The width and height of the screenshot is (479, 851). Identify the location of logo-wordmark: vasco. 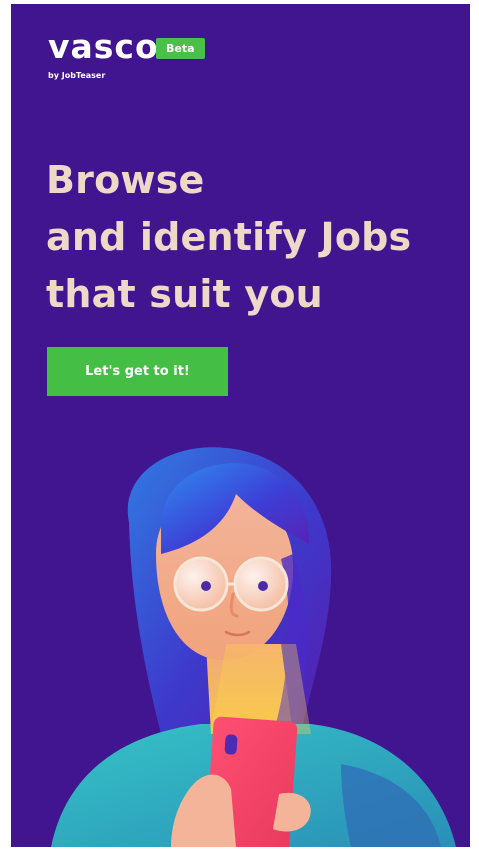
(103, 46).